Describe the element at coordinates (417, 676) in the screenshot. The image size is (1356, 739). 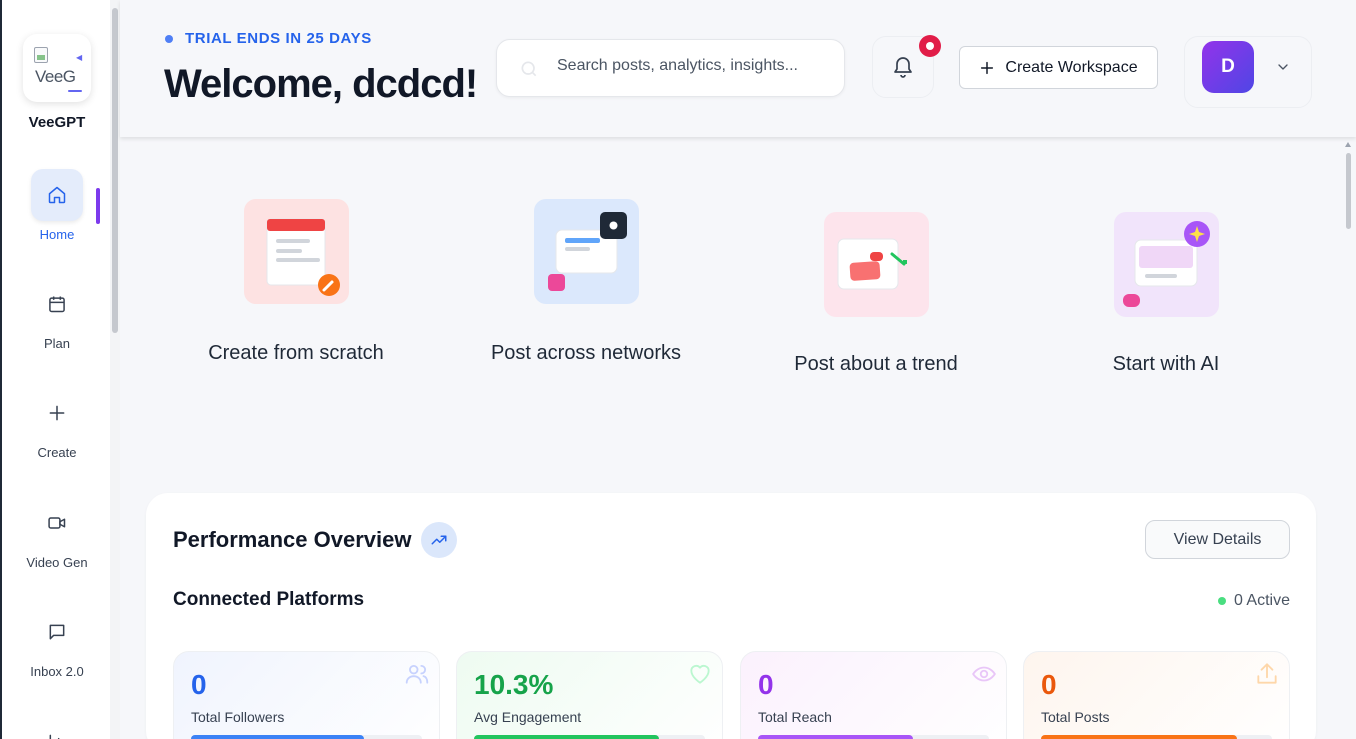
I see `users-icon` at that location.